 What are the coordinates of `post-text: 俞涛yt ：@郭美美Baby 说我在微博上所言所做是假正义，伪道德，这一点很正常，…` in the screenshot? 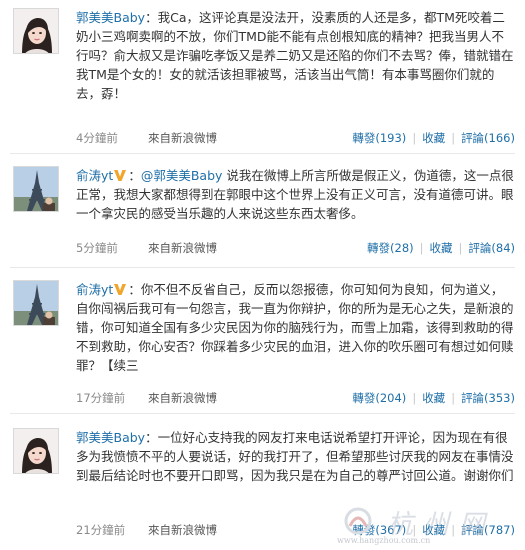 It's located at (295, 194).